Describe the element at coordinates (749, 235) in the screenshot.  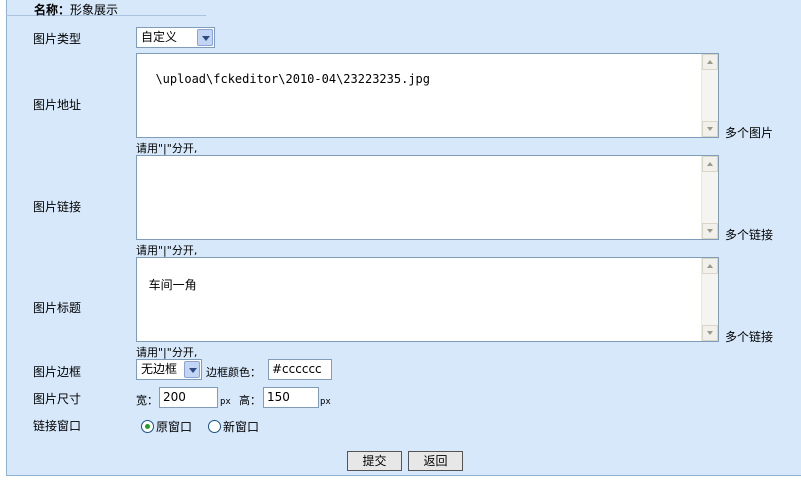
I see `link-side-note: 多个链接` at that location.